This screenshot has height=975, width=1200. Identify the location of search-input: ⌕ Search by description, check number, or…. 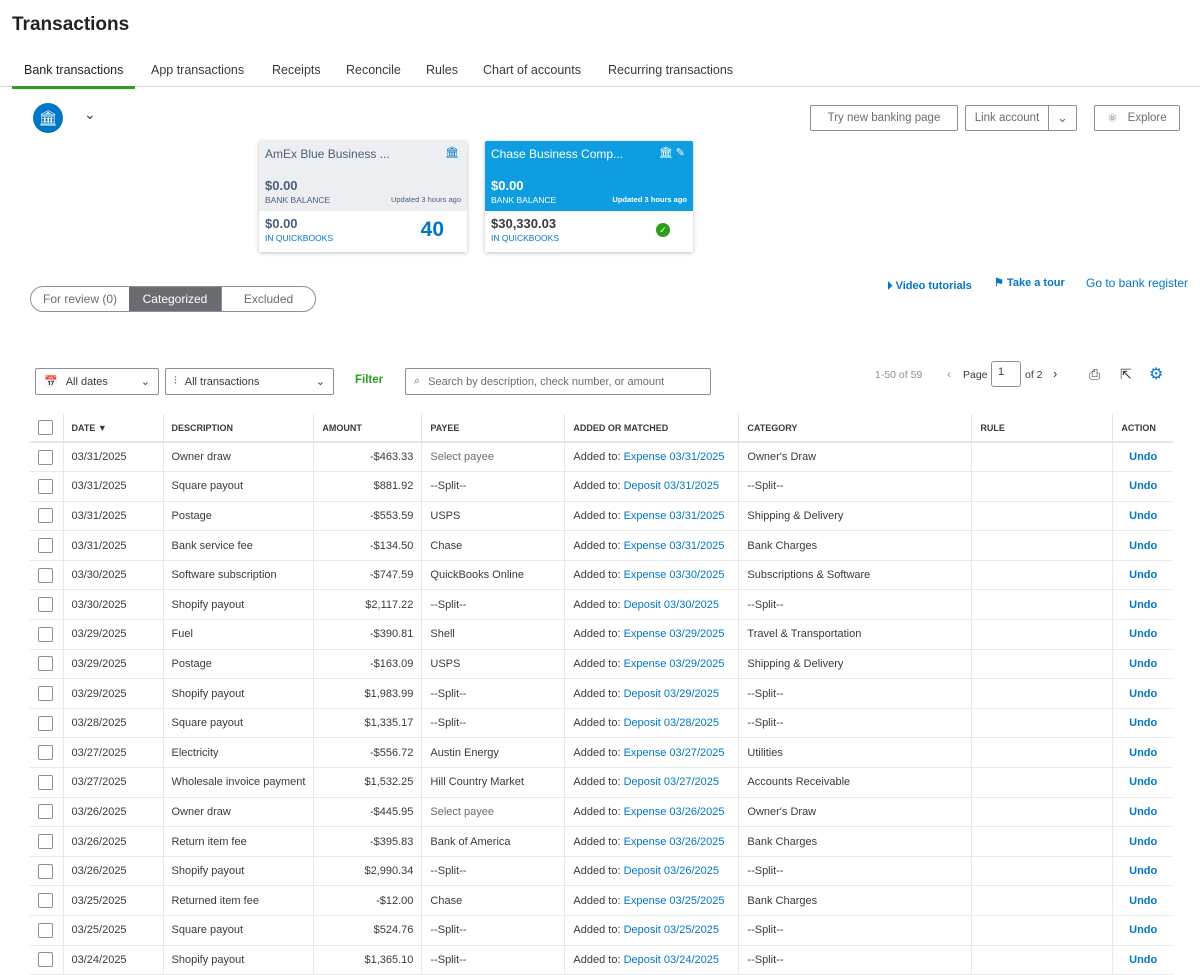
(558, 381).